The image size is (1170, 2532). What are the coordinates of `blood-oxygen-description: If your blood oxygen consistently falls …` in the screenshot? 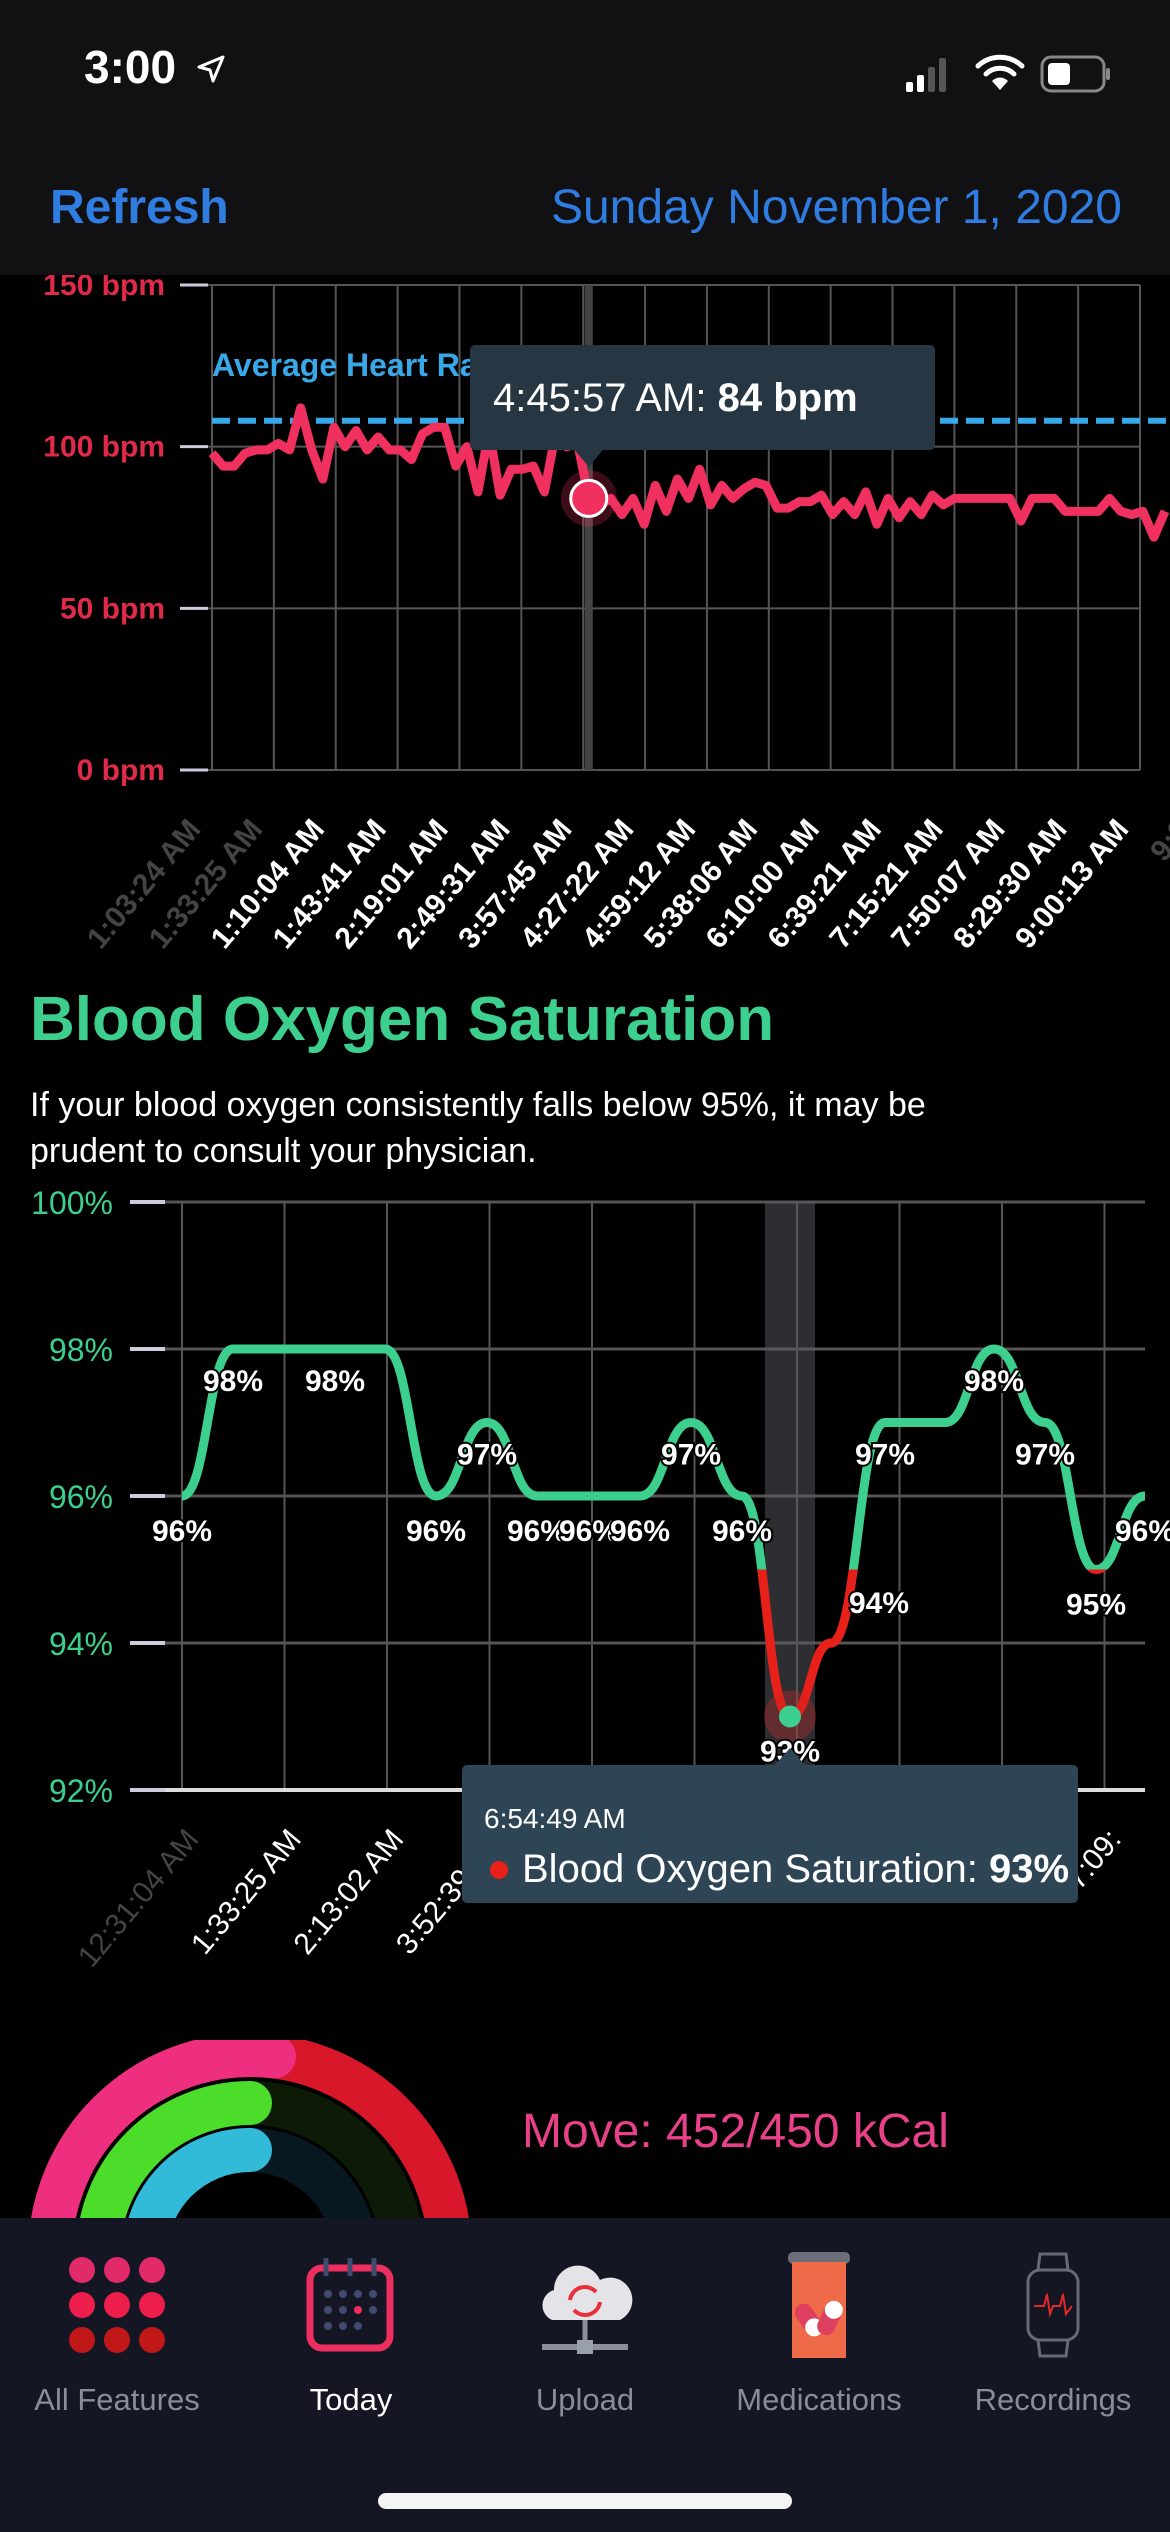 It's located at (478, 1128).